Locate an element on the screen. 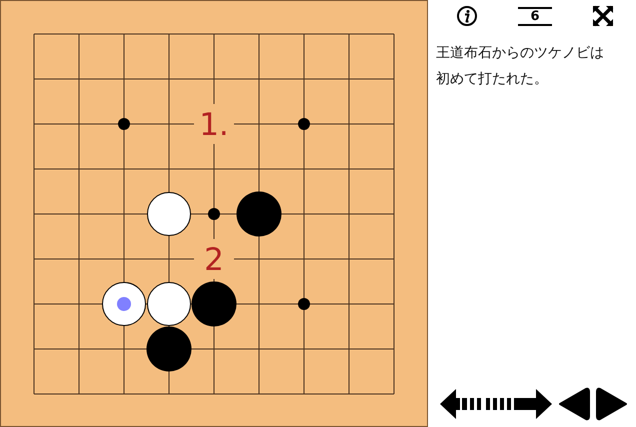  last-move-marker is located at coordinates (124, 304).